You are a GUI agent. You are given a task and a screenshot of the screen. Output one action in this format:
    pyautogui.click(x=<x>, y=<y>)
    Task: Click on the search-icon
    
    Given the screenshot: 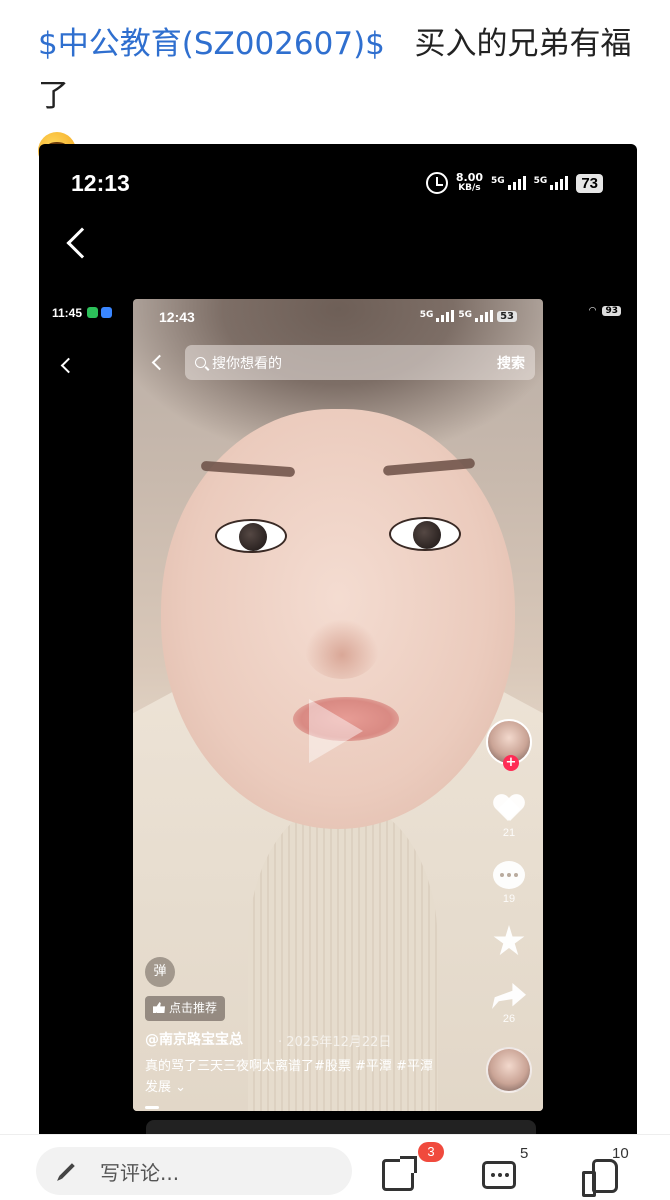 What is the action you would take?
    pyautogui.click(x=200, y=362)
    